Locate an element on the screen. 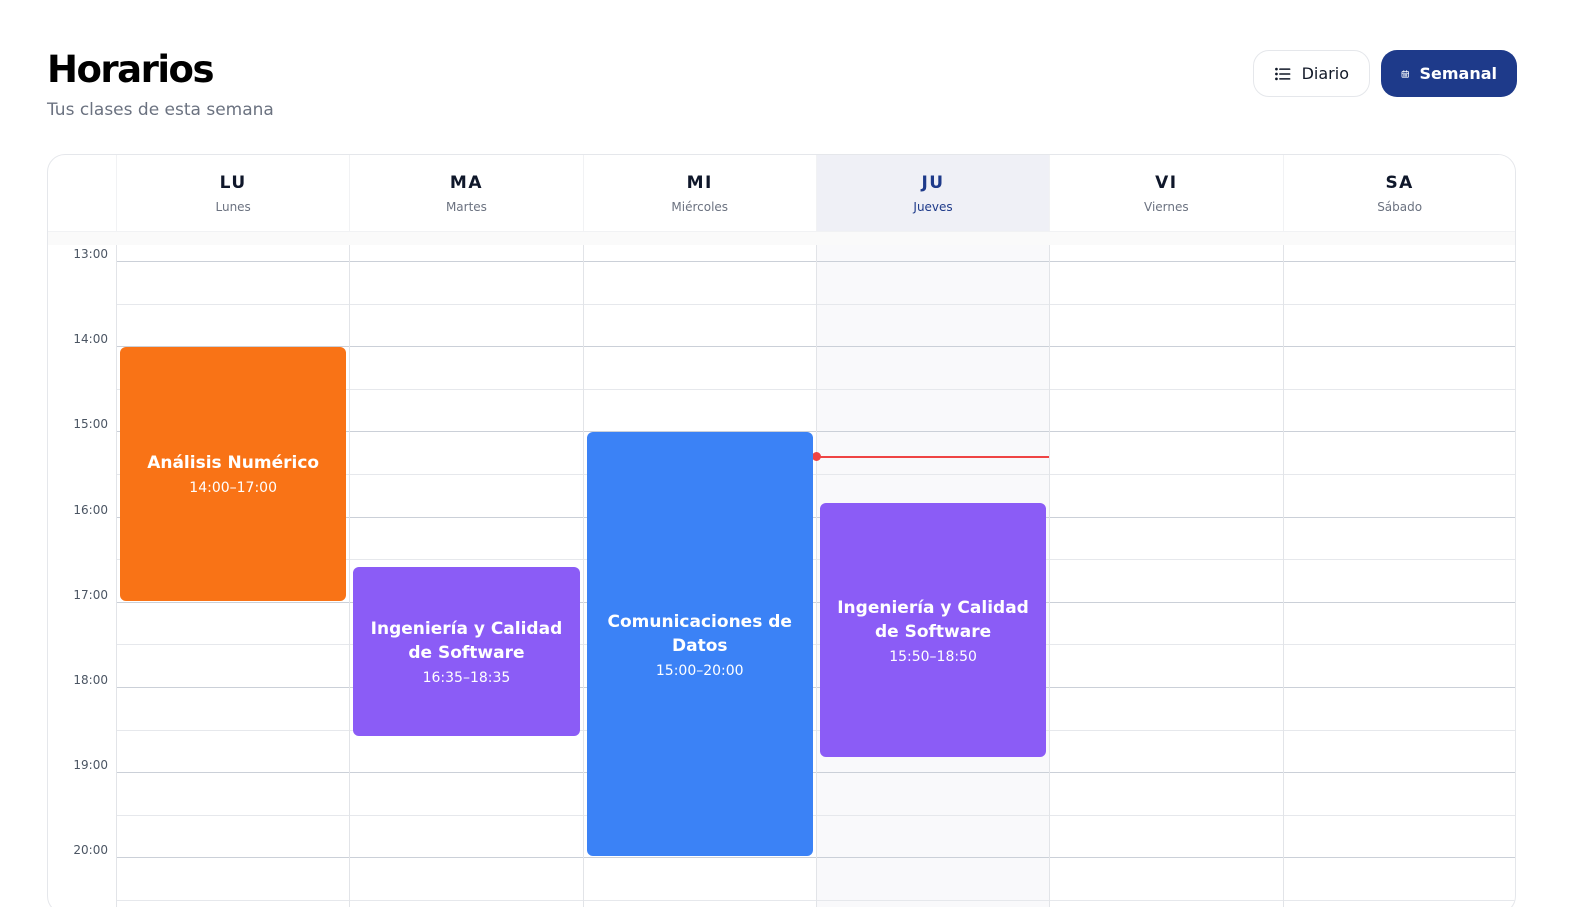 Image resolution: width=1590 pixels, height=907 pixels. day-header-sa: SA Sábado is located at coordinates (1398, 193).